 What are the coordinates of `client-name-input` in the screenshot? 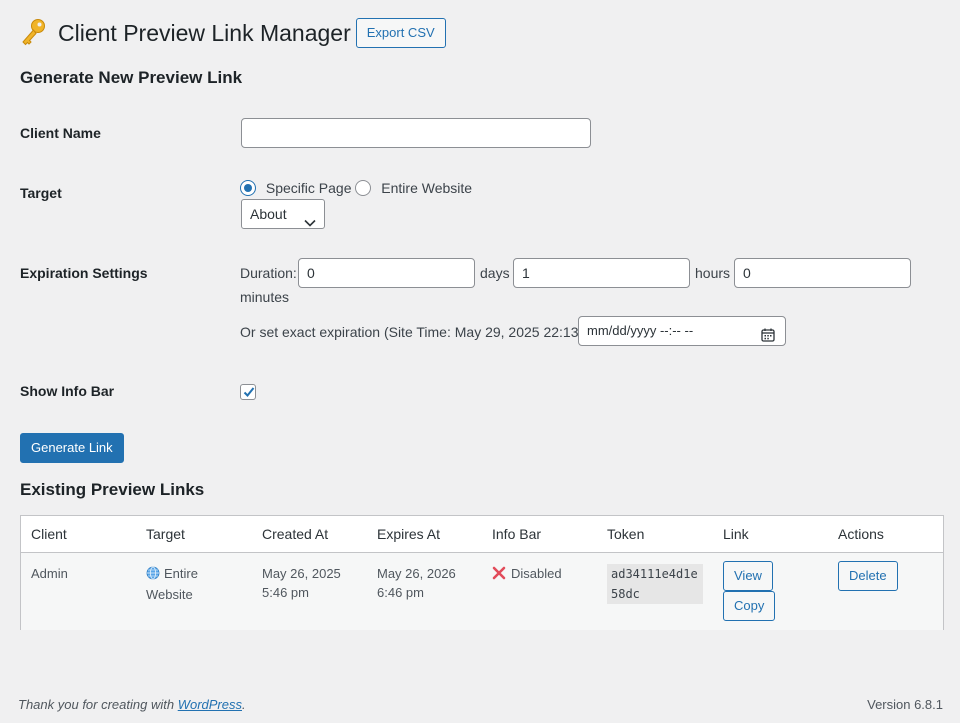 It's located at (416, 133).